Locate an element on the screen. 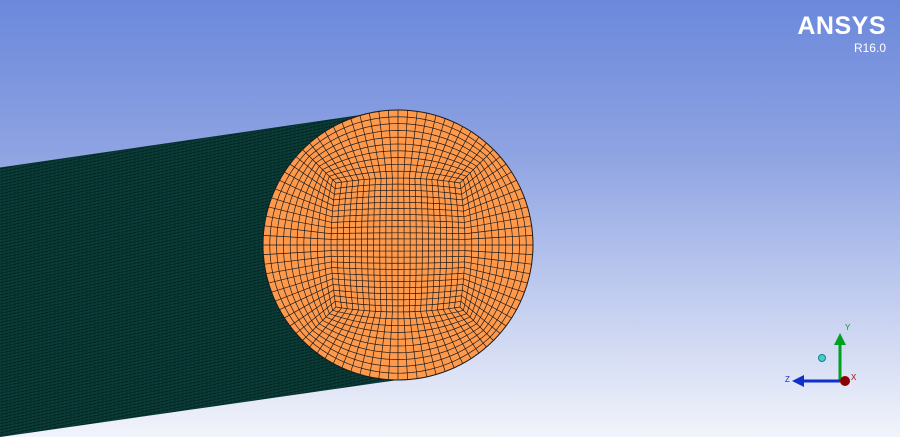 The image size is (900, 437). z-axis-label: Z is located at coordinates (787, 379).